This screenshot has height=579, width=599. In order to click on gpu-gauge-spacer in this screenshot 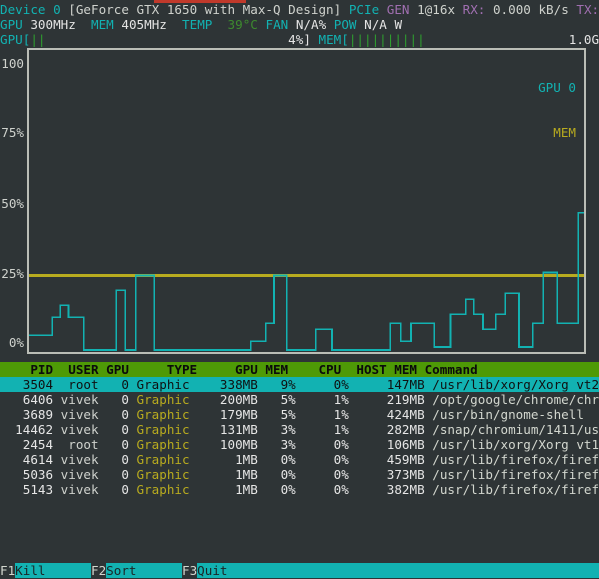, I will do `click(167, 39)`.